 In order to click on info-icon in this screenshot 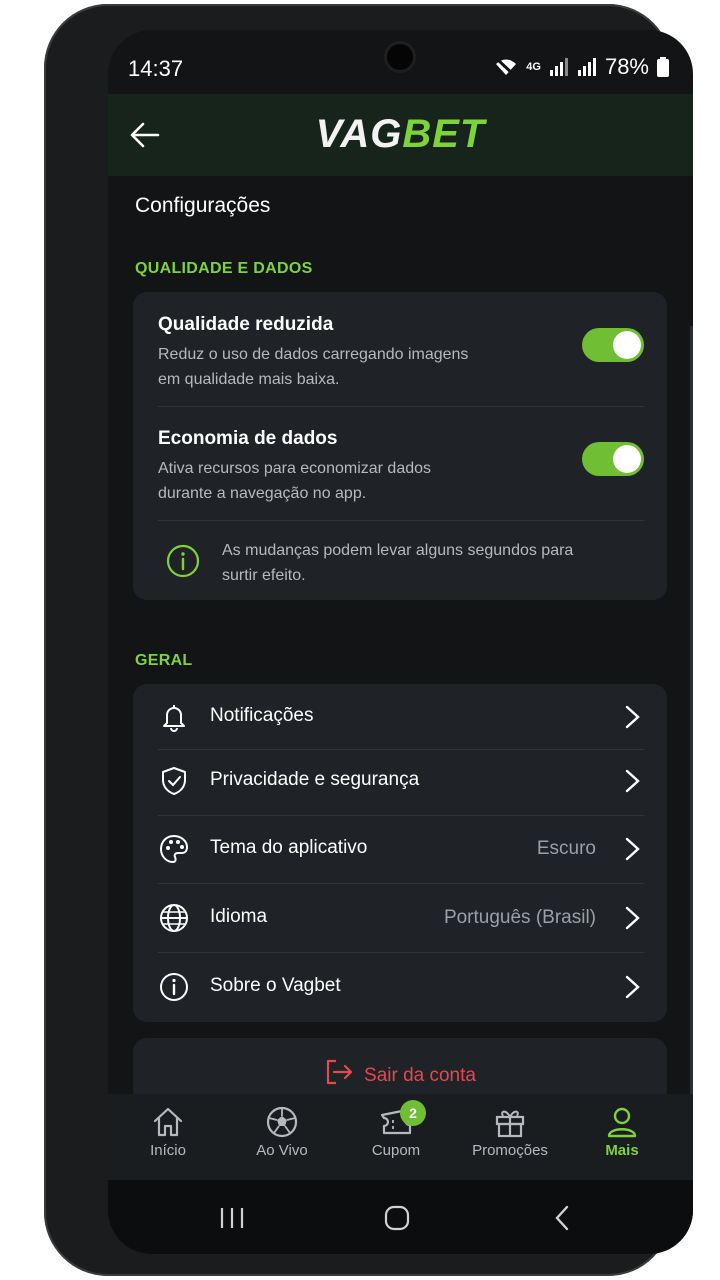, I will do `click(174, 987)`.